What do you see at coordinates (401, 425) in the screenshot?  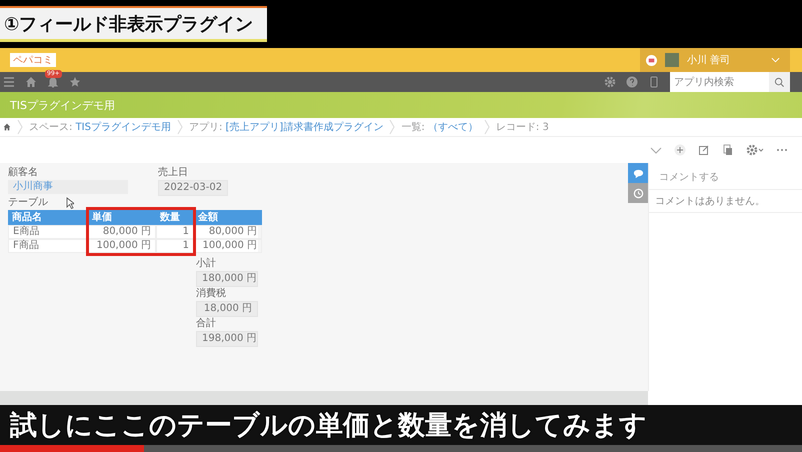 I see `video-caption: 試しにここのテーブルの単価と数量を消してみます` at bounding box center [401, 425].